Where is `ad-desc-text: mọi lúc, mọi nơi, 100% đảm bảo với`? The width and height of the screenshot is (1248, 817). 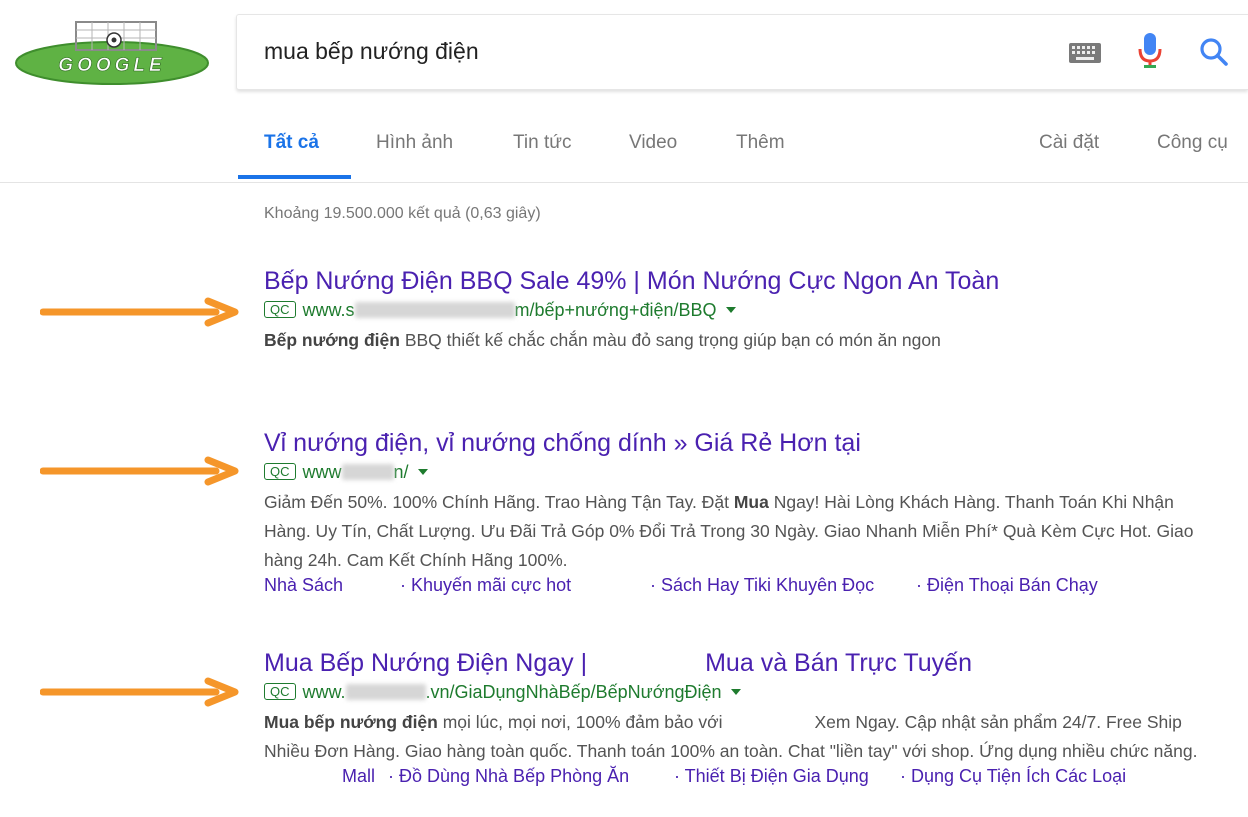 ad-desc-text: mọi lúc, mọi nơi, 100% đảm bảo với is located at coordinates (580, 722).